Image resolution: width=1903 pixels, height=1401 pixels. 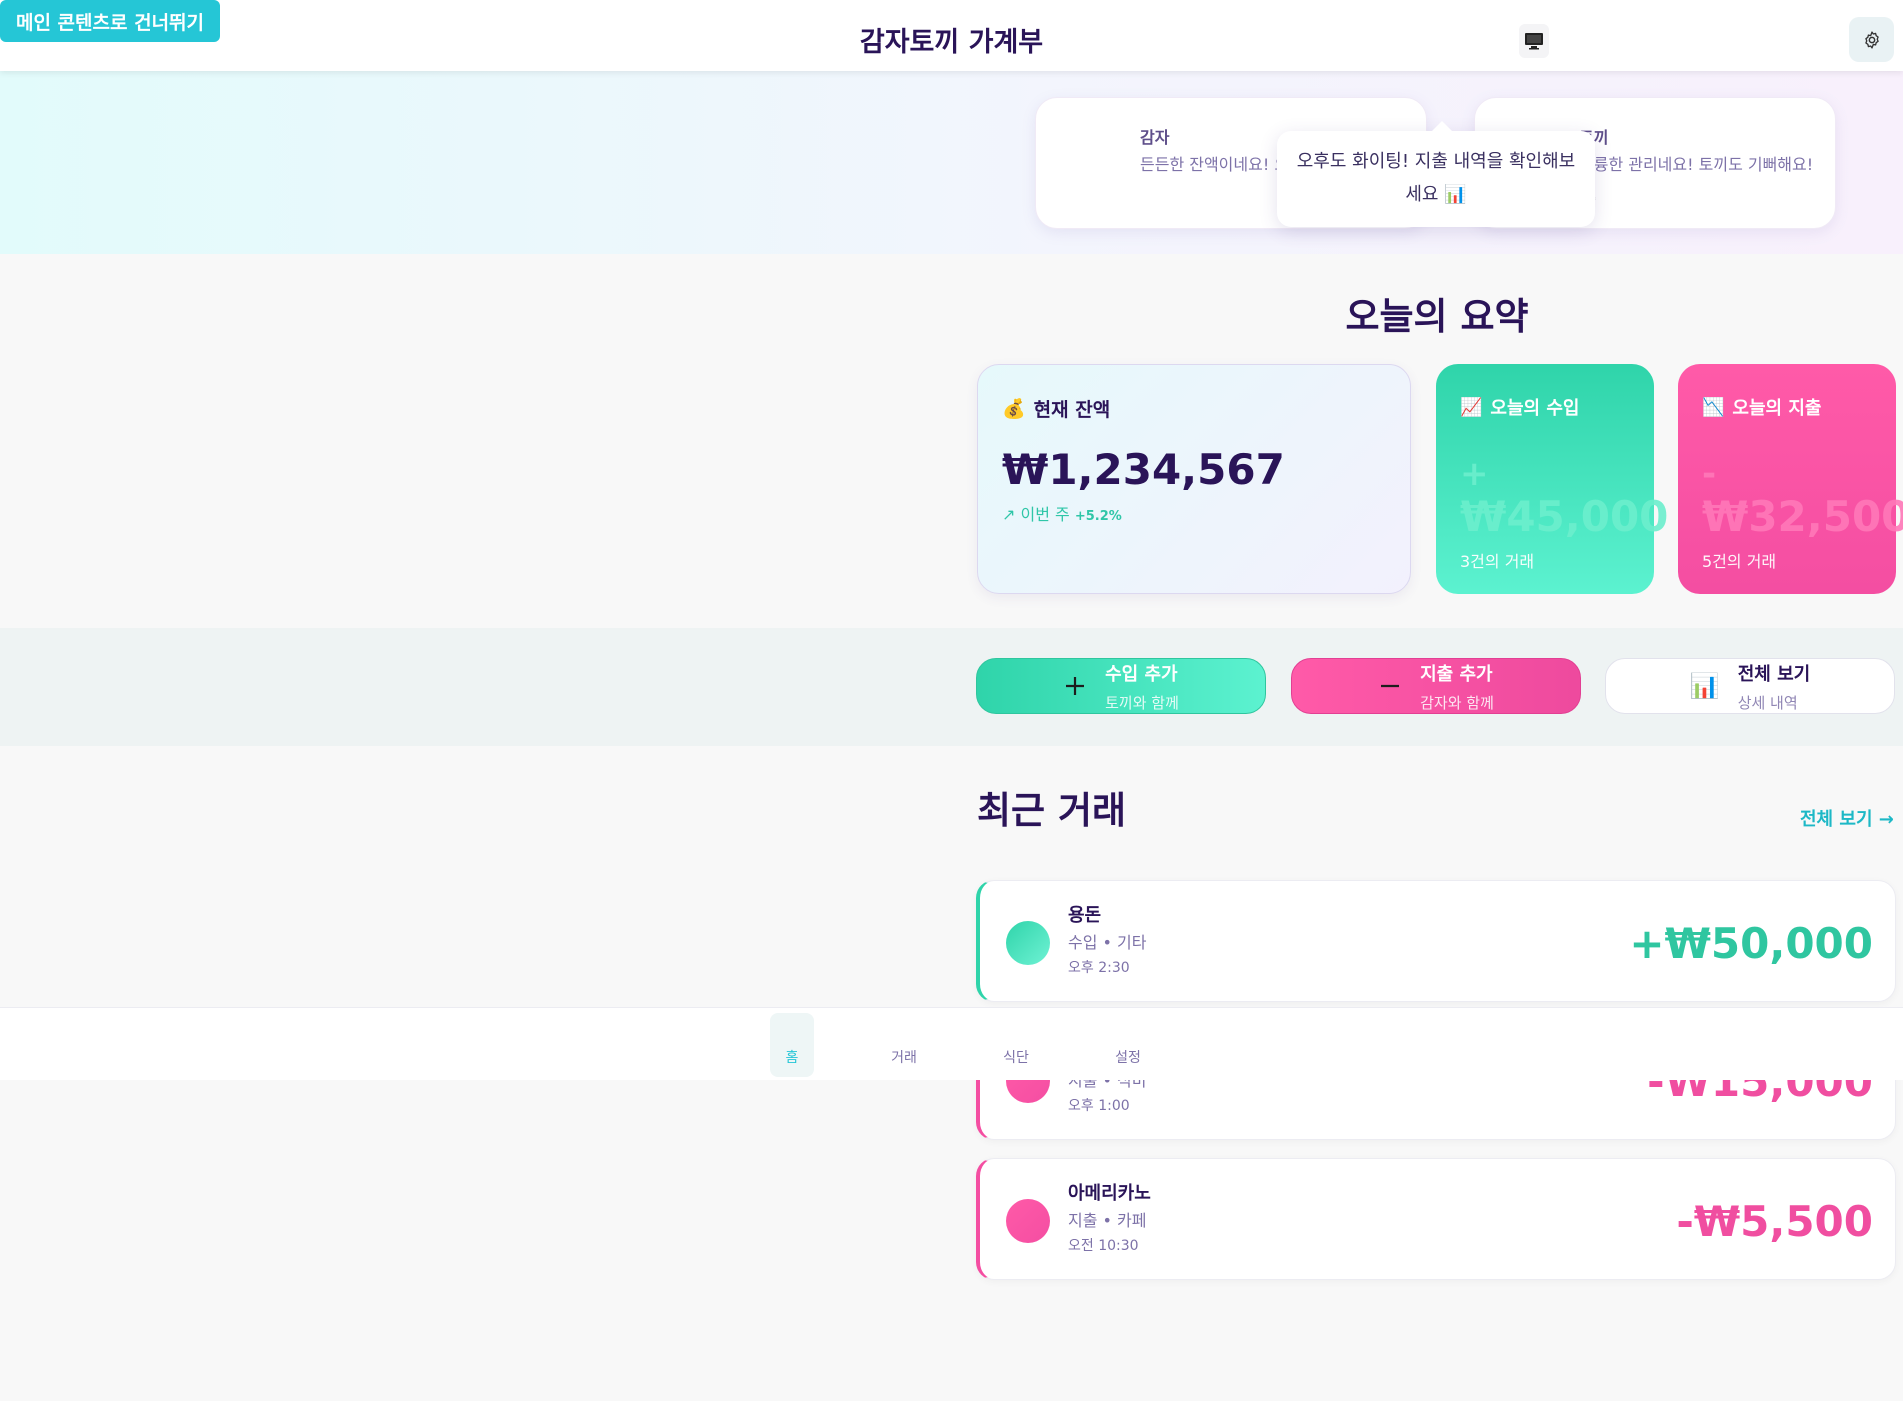 I want to click on chart-increasing-icon: 📈, so click(x=1471, y=407).